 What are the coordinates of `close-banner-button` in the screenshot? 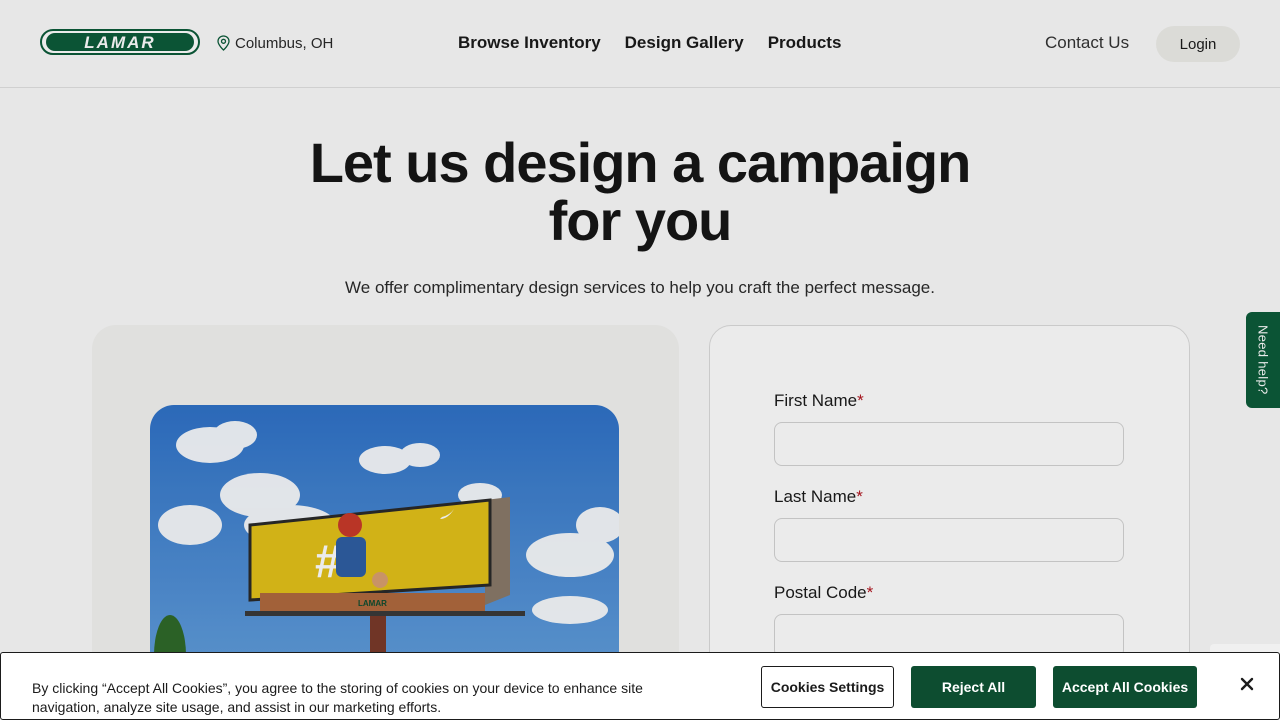 It's located at (1247, 684).